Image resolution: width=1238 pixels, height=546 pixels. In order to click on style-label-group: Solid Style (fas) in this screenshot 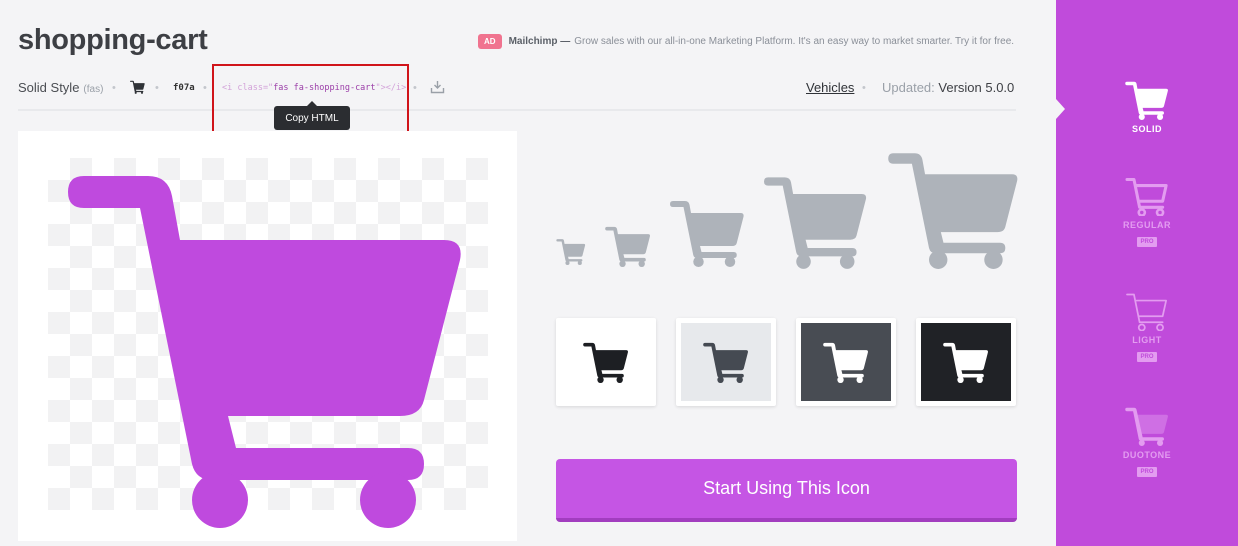, I will do `click(60, 89)`.